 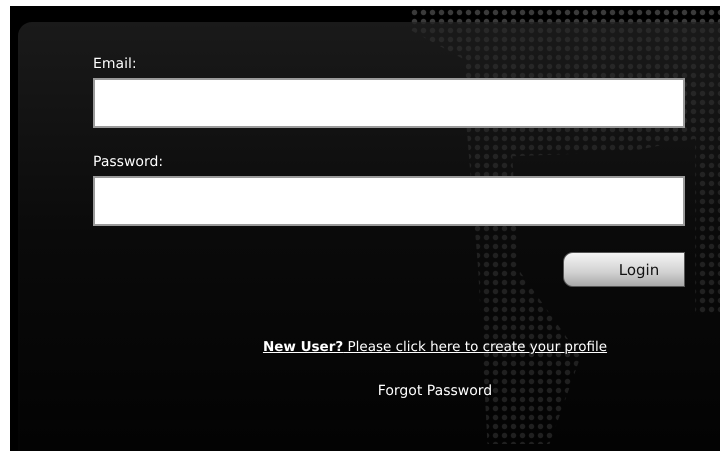 I want to click on field-label: Password:, so click(x=128, y=162).